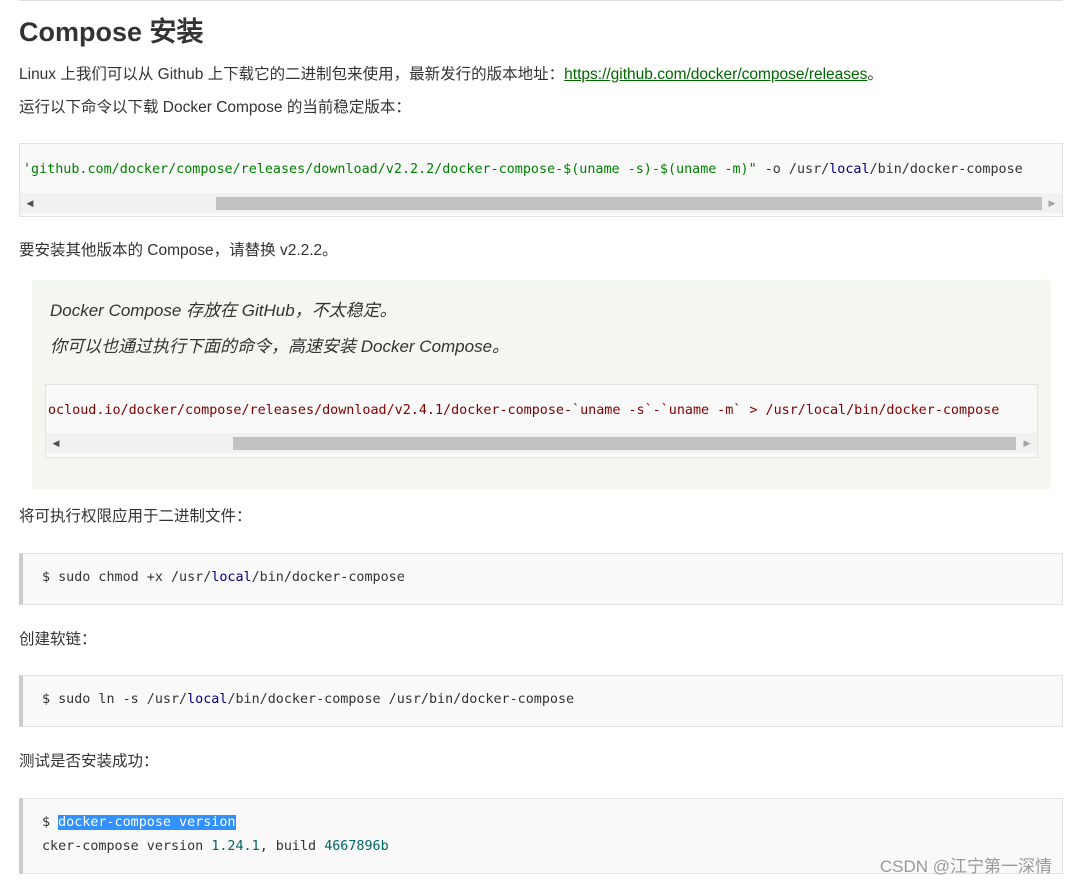  What do you see at coordinates (111, 32) in the screenshot?
I see `page-title: Compose 安装` at bounding box center [111, 32].